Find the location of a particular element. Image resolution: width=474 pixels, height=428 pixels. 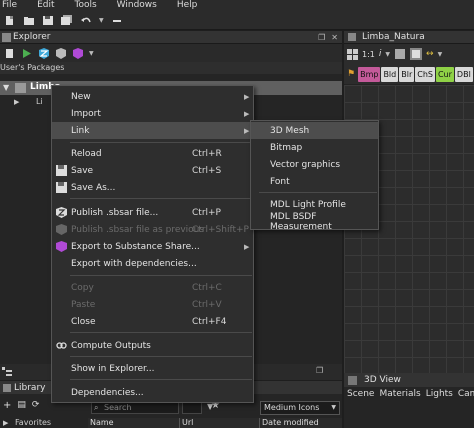

publish-icon is located at coordinates (44, 53).